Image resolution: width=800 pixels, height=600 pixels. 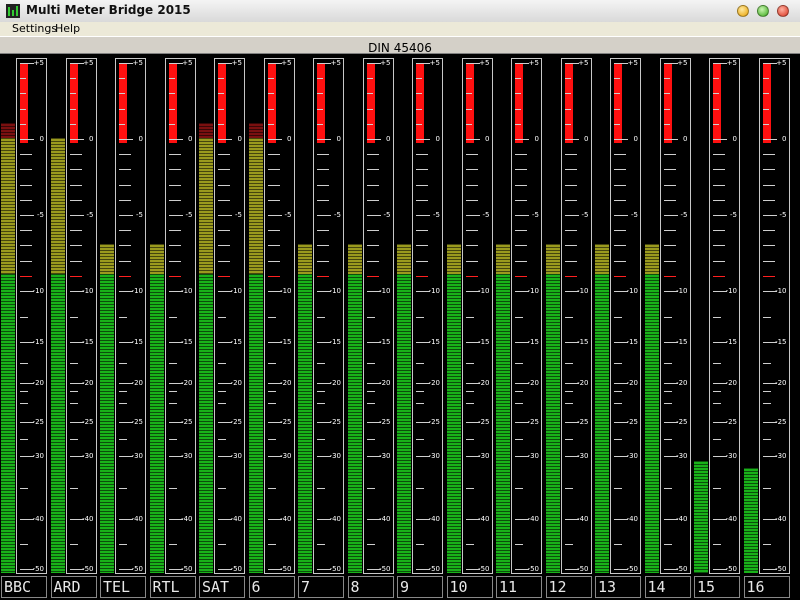 I want to click on meter-channel: +5 0 -5 -10 -15 -20 -25 -30 -40 -50 11, so click(x=519, y=327).